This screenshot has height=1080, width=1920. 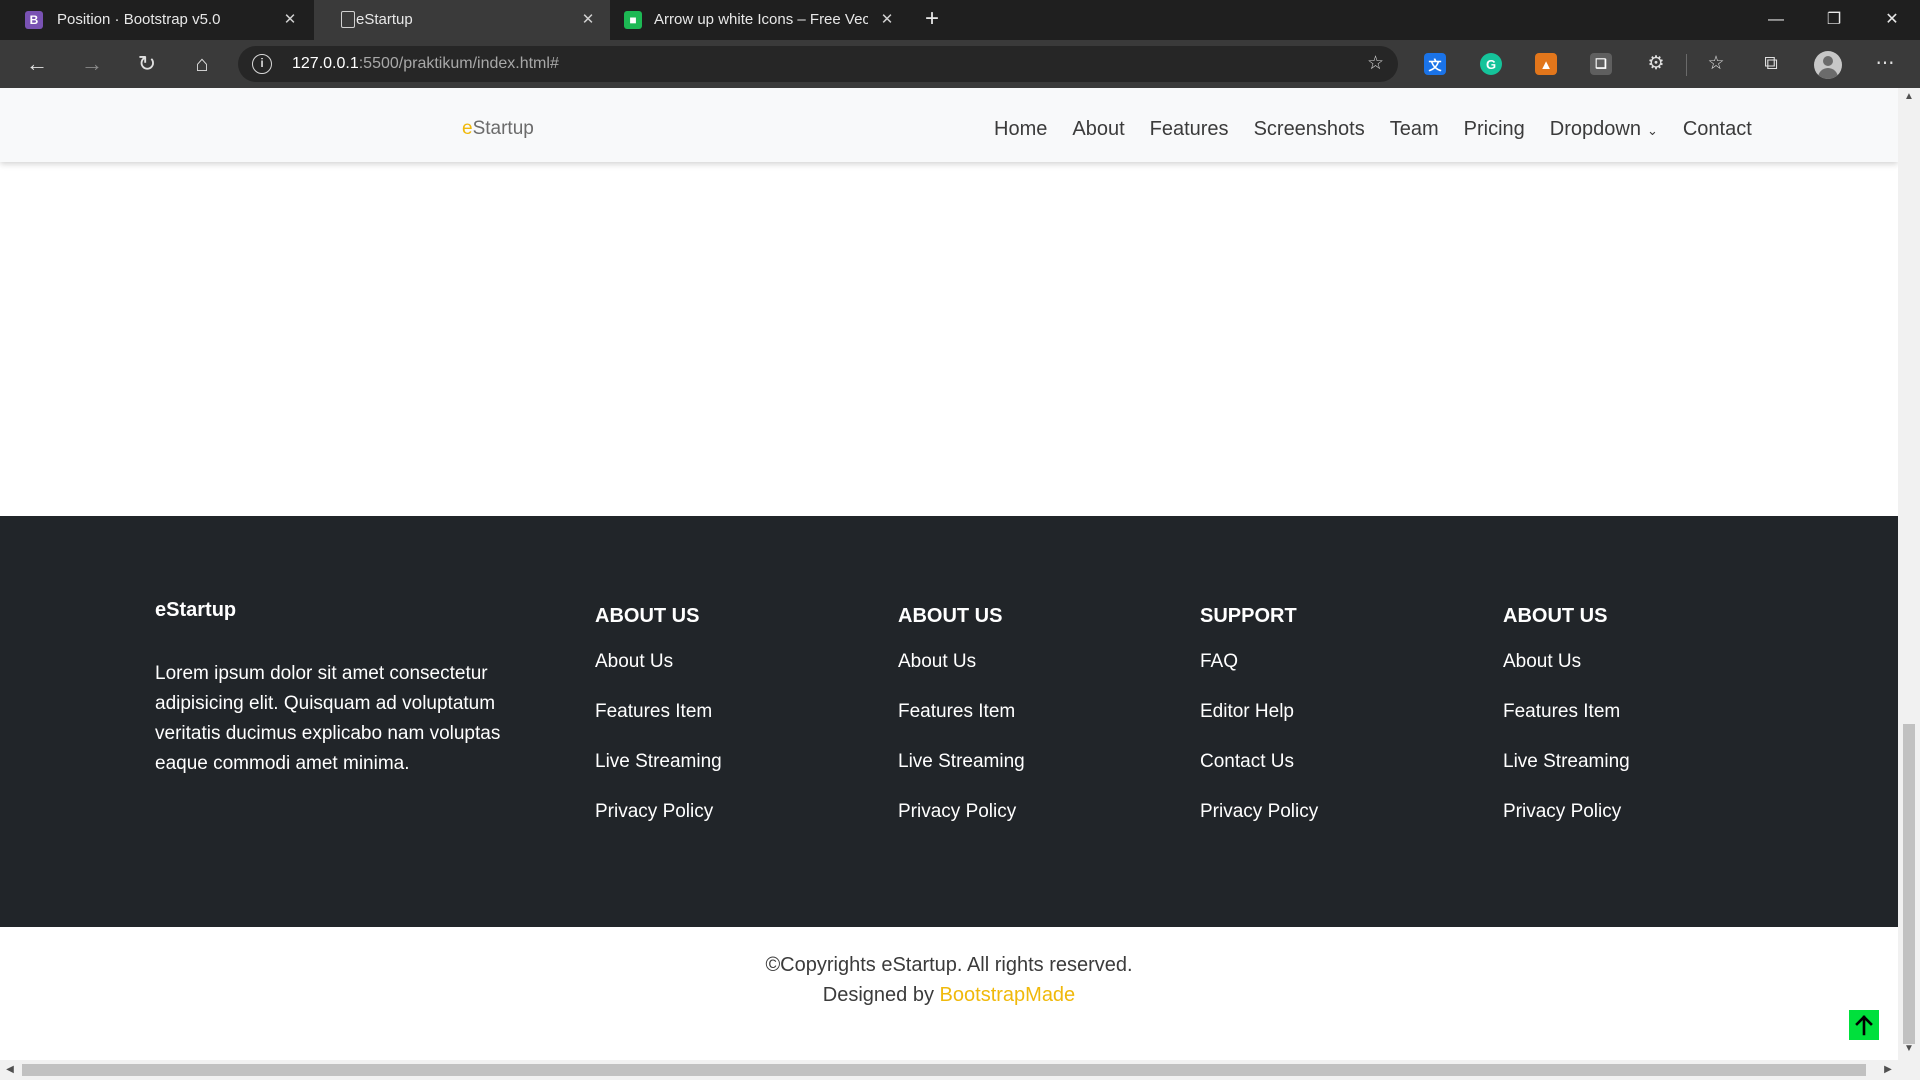 I want to click on tab-title: Arrow up white Icons – Free Vect, so click(x=761, y=19).